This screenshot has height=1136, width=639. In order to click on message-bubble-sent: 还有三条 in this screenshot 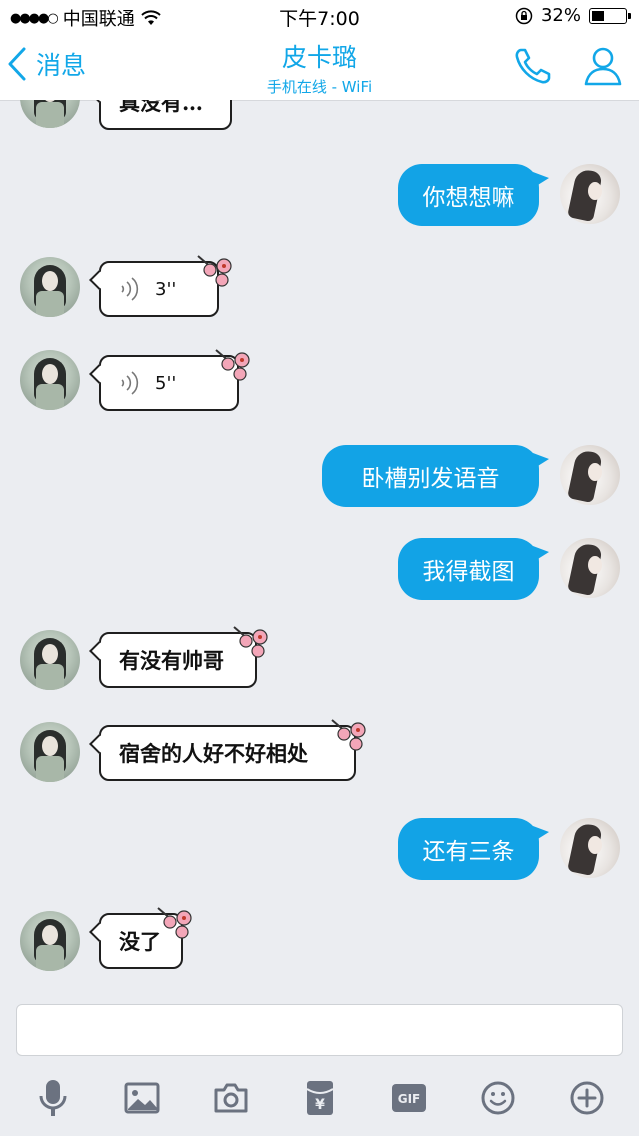, I will do `click(473, 849)`.